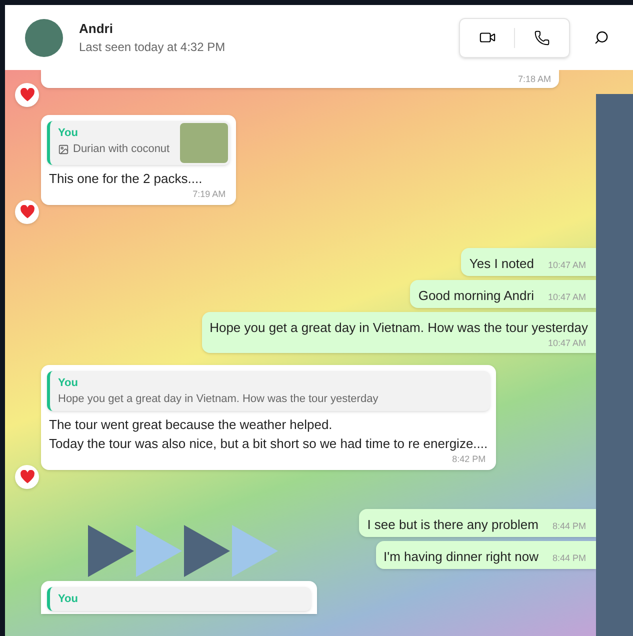  I want to click on message-bubble: Hope you get a great day in Vietnam. How was the tour yesterday 10:47 AM, so click(399, 332).